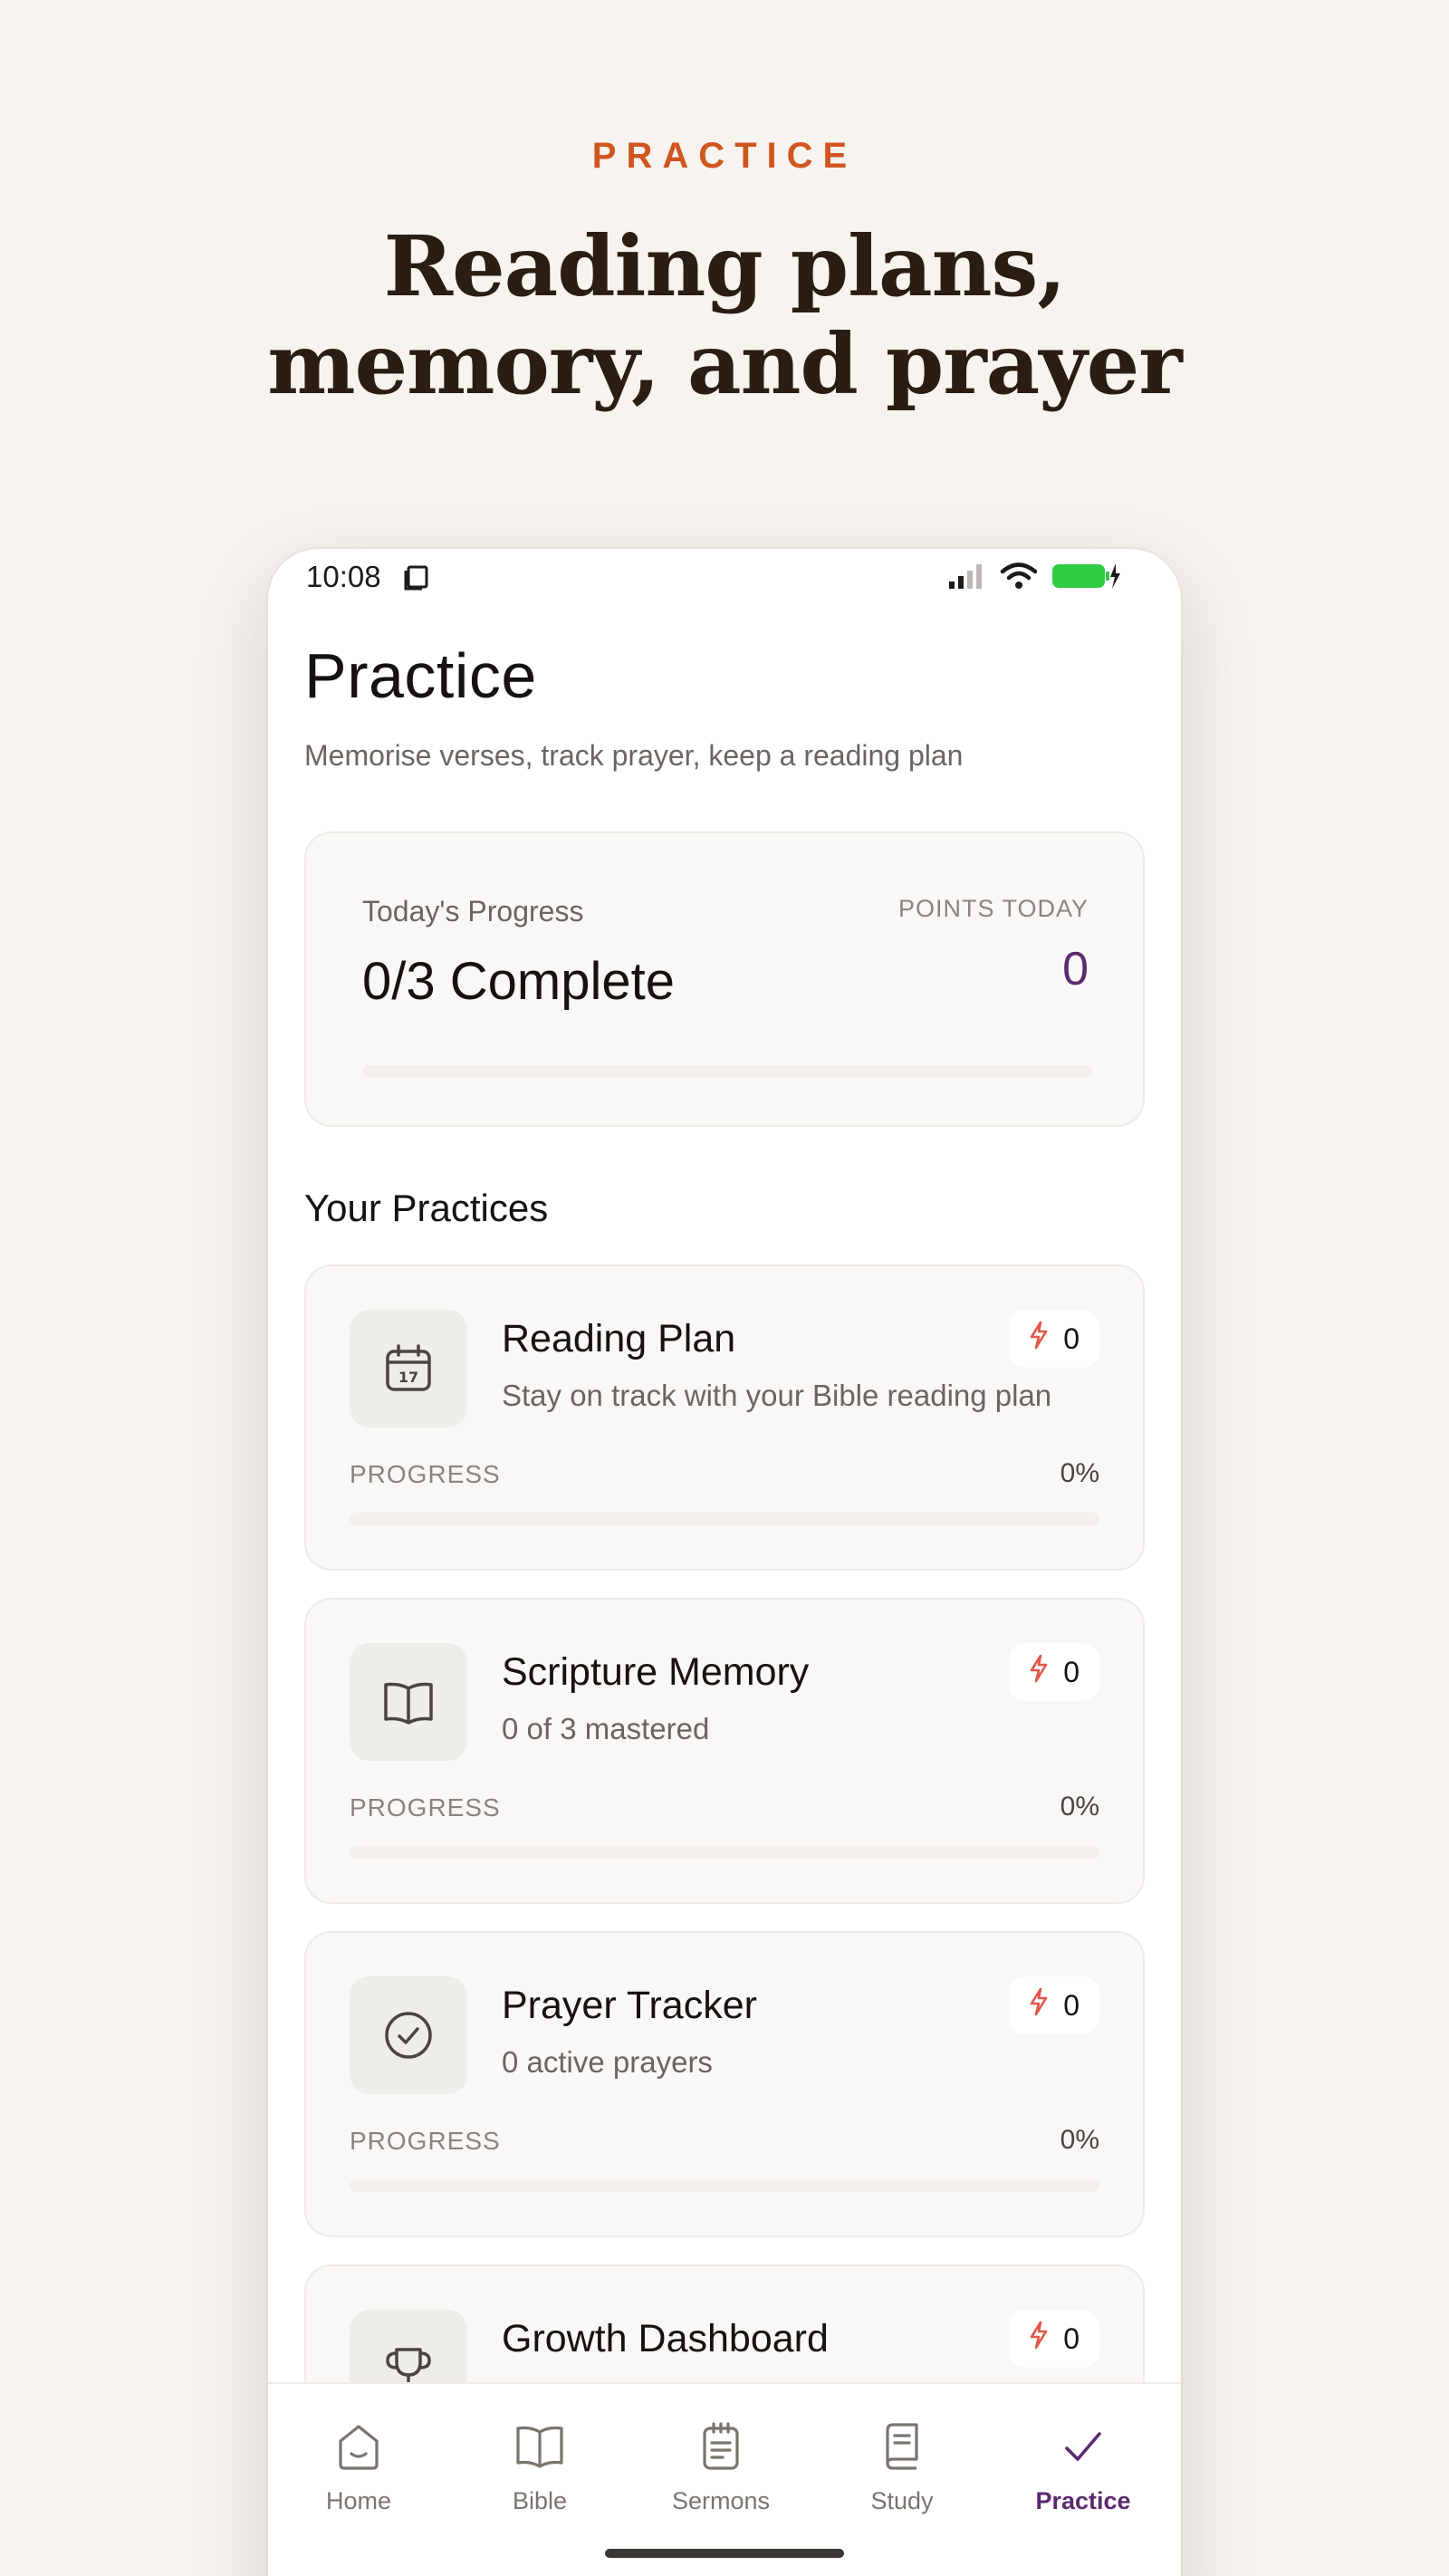  I want to click on tab-label: Bible, so click(540, 2500).